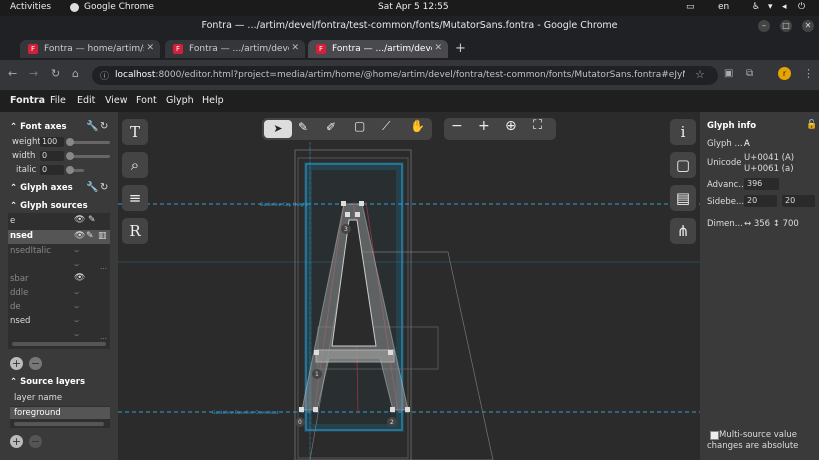  I want to click on menu-glyph: Glyph, so click(180, 100).